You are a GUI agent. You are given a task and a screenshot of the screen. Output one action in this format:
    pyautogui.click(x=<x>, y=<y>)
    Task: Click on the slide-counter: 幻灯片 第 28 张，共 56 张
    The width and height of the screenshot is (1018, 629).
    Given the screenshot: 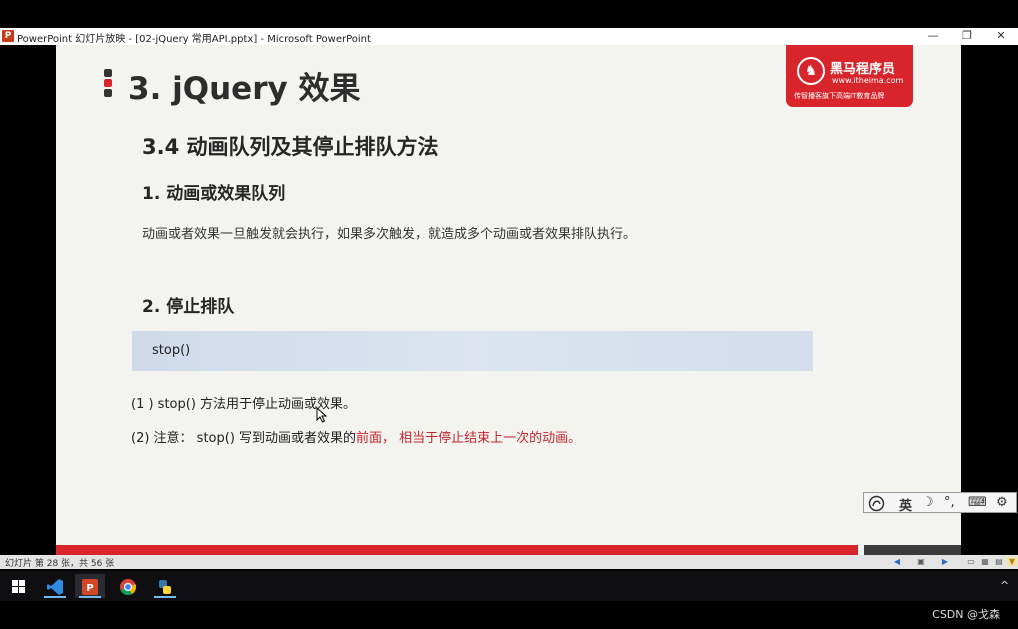 What is the action you would take?
    pyautogui.click(x=60, y=564)
    